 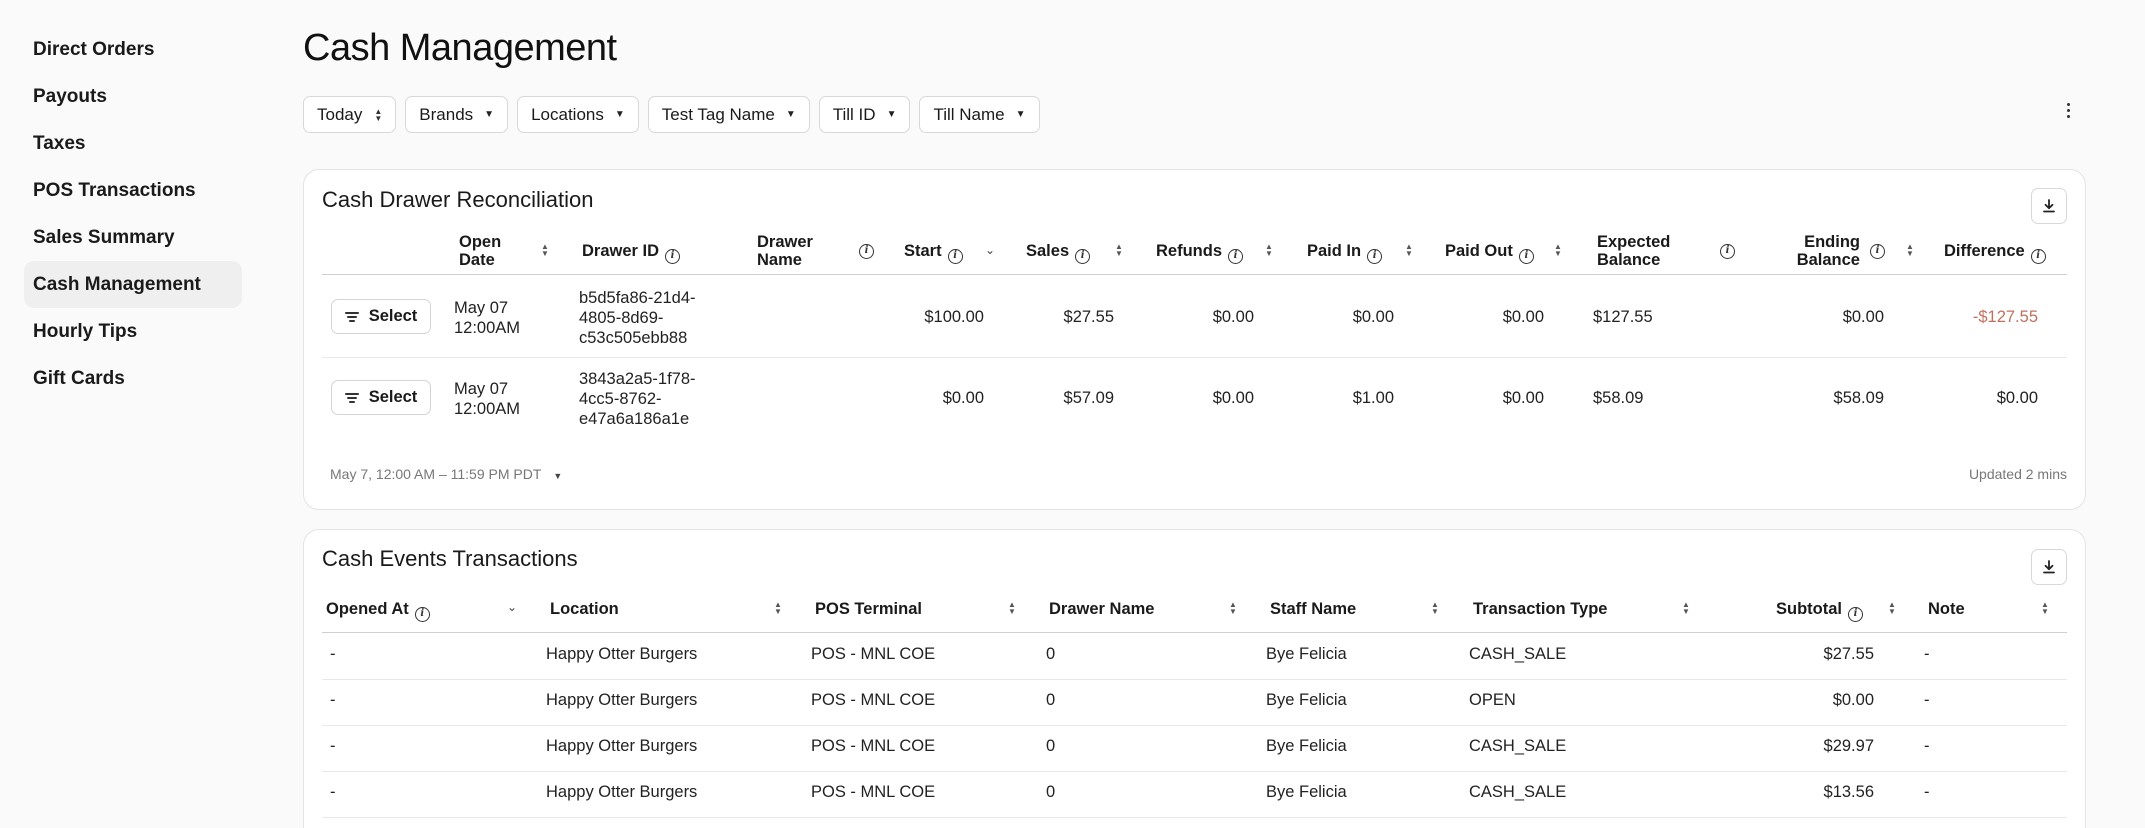 I want to click on opened-at-cell: -, so click(x=333, y=700).